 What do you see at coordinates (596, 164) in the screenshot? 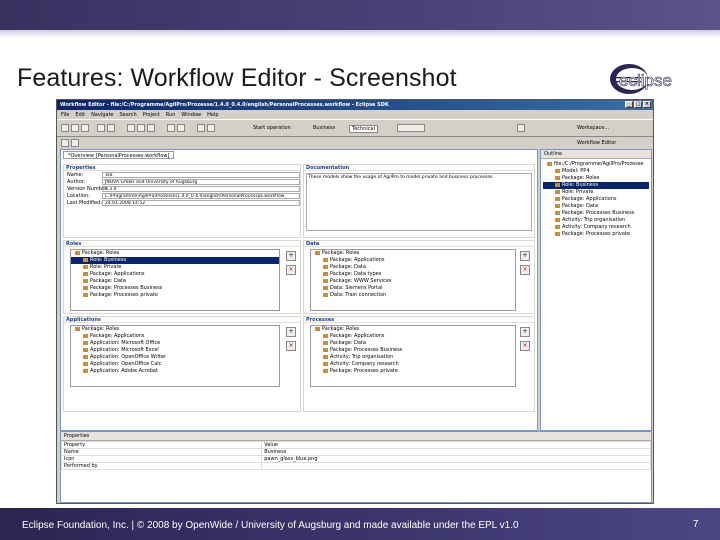
I see `tree-item: file:/C:/Programme/AgilPro/Prozesse` at bounding box center [596, 164].